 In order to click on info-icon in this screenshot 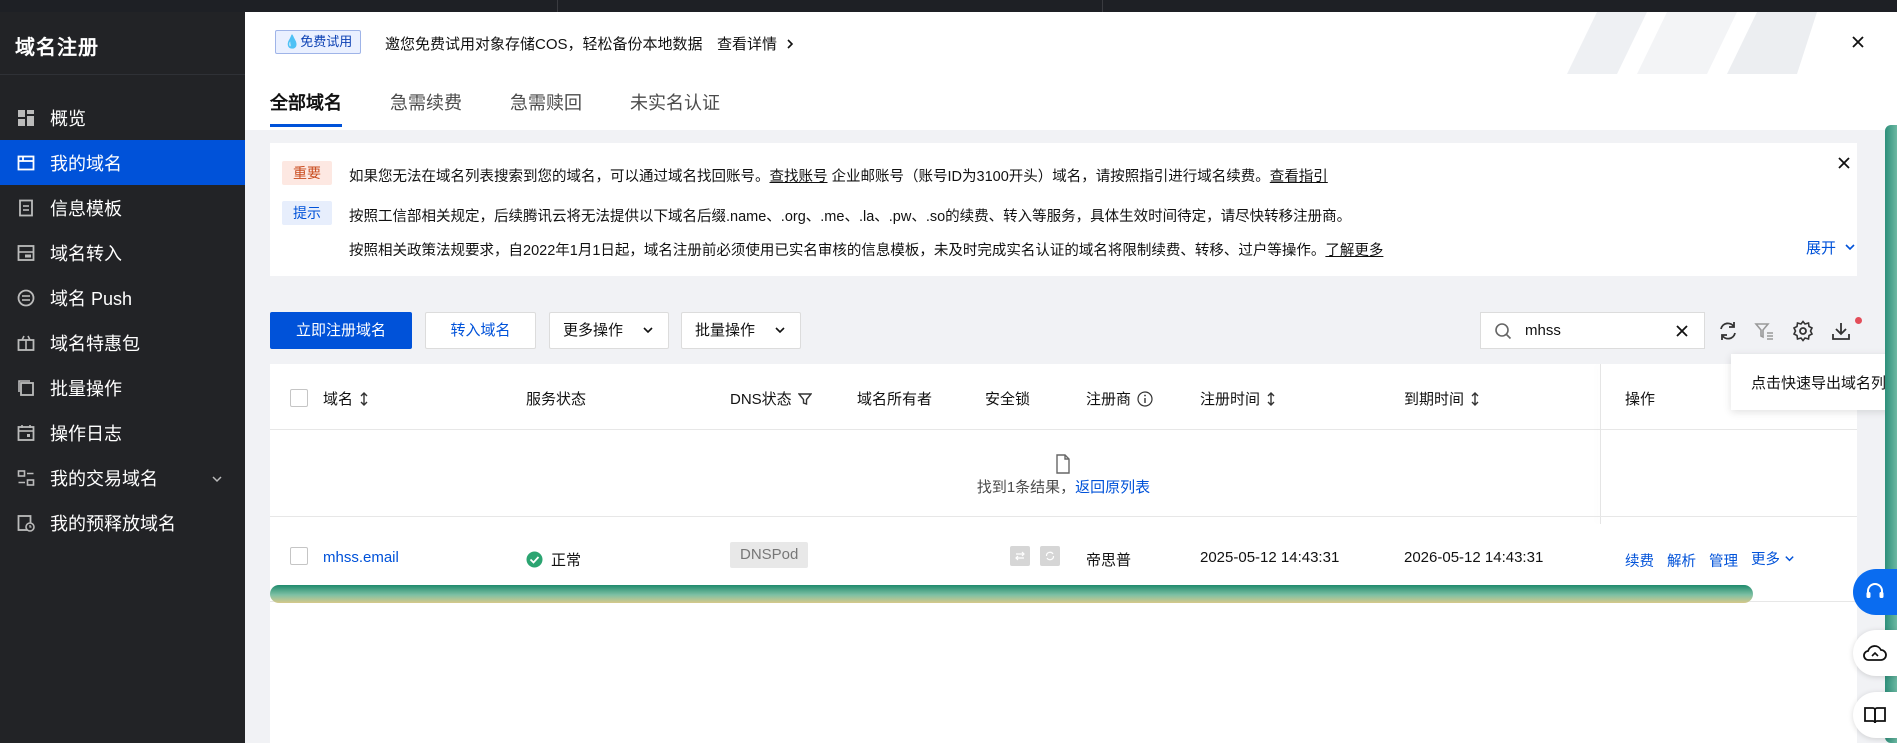, I will do `click(1145, 398)`.